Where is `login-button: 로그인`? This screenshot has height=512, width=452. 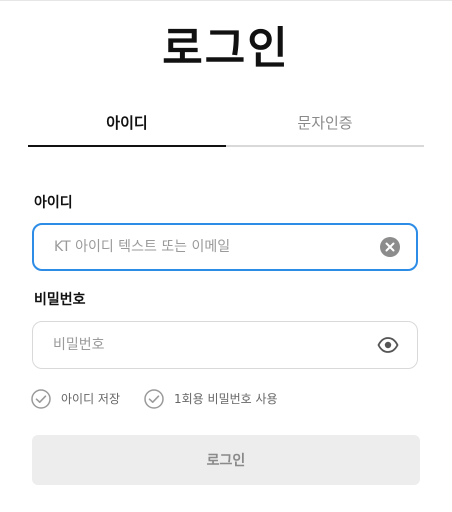
login-button: 로그인 is located at coordinates (226, 460).